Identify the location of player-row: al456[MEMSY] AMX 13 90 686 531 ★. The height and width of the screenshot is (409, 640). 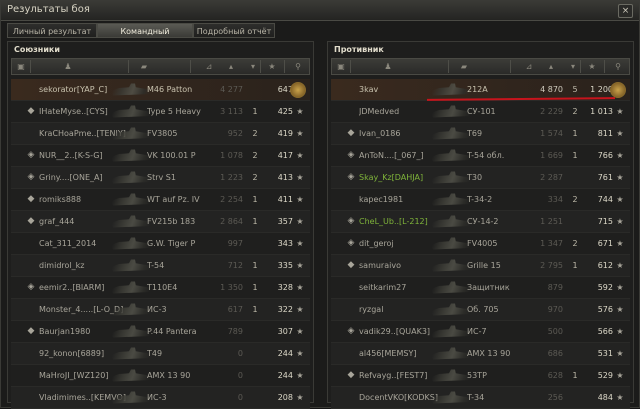
(480, 354).